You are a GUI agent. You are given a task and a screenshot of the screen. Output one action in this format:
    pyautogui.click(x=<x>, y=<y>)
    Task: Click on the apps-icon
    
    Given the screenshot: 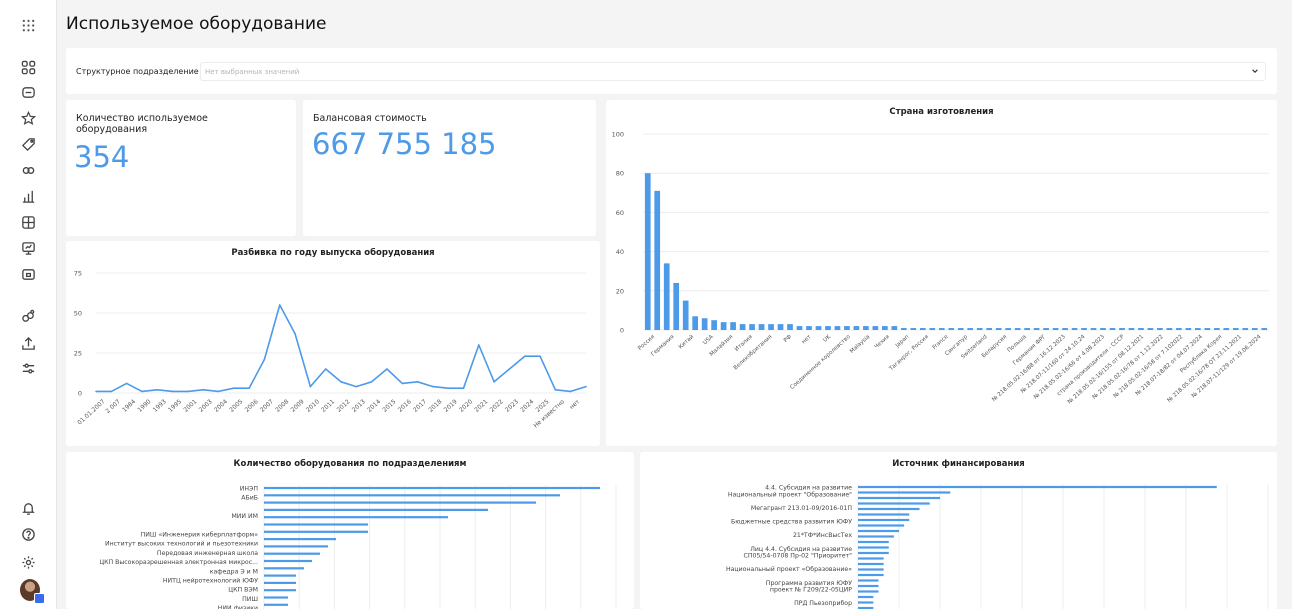 What is the action you would take?
    pyautogui.click(x=28, y=67)
    